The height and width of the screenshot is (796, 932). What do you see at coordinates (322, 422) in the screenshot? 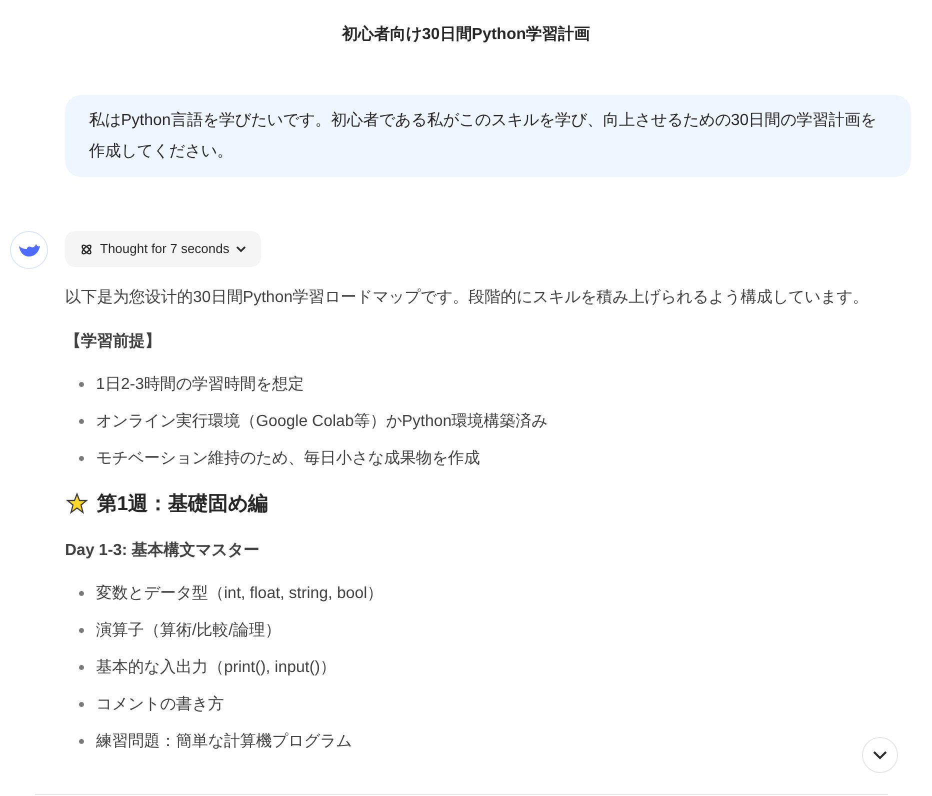
I see `list-item-text: オンライン実行環境（Google Colab等）かPython環境構築済み` at bounding box center [322, 422].